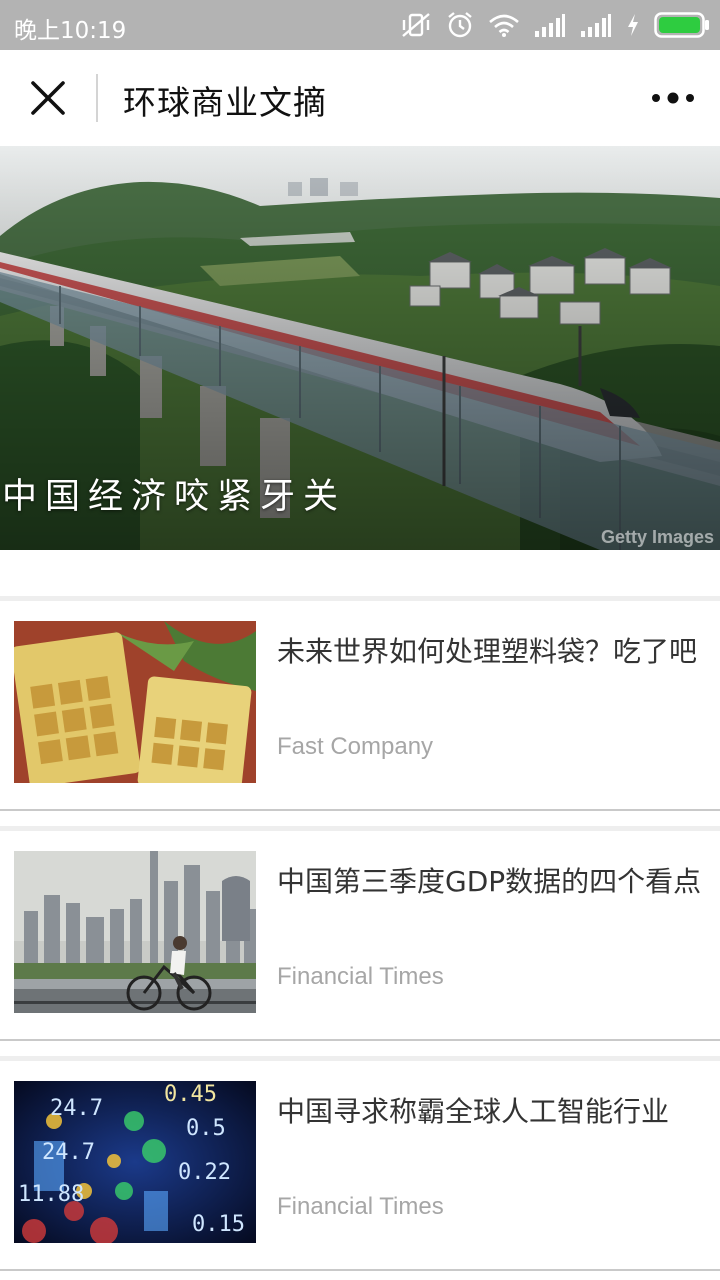  I want to click on svg-text: 0.45, so click(190, 1094).